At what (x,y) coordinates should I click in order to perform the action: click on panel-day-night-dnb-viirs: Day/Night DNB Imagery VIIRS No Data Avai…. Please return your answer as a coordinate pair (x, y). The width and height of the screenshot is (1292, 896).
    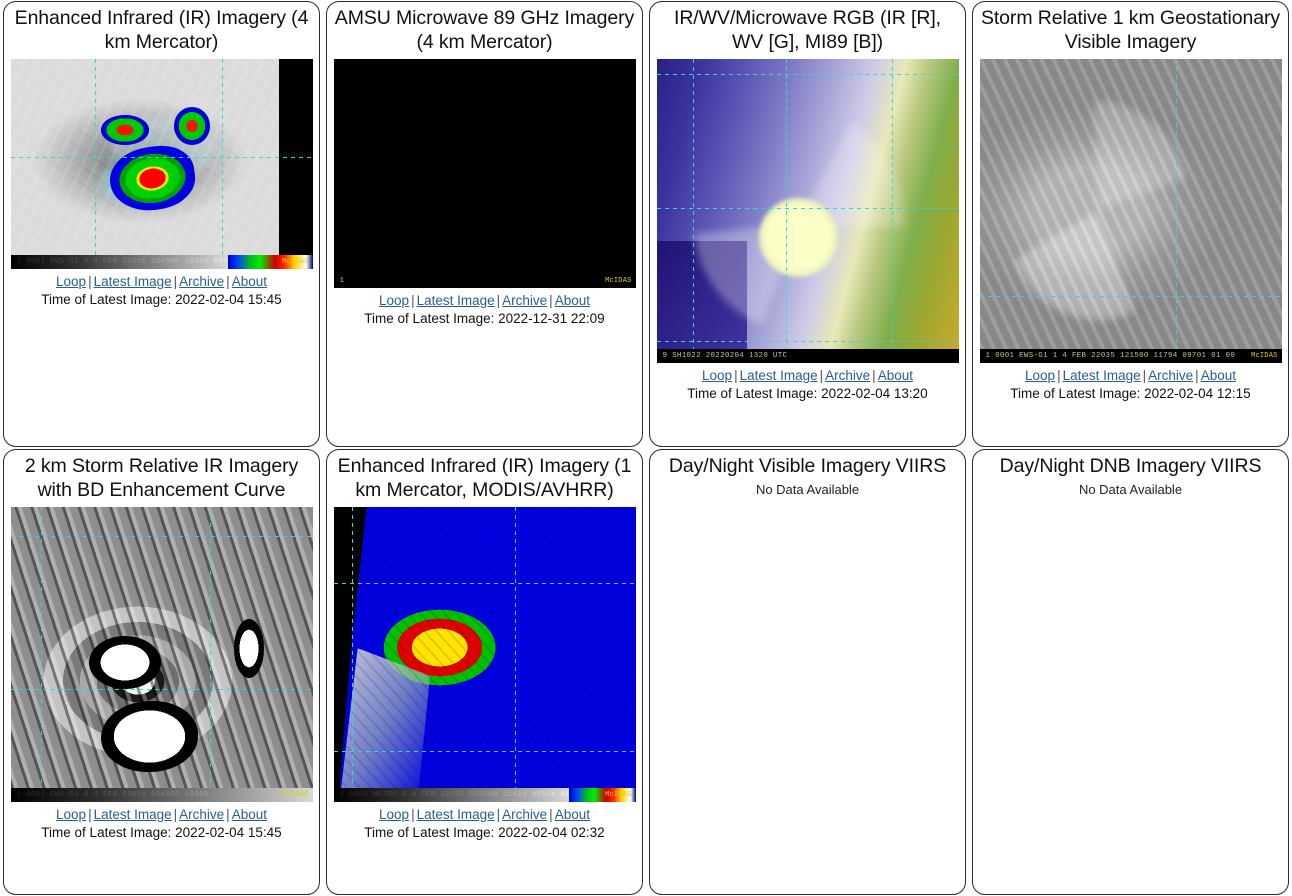
    Looking at the image, I should click on (1130, 672).